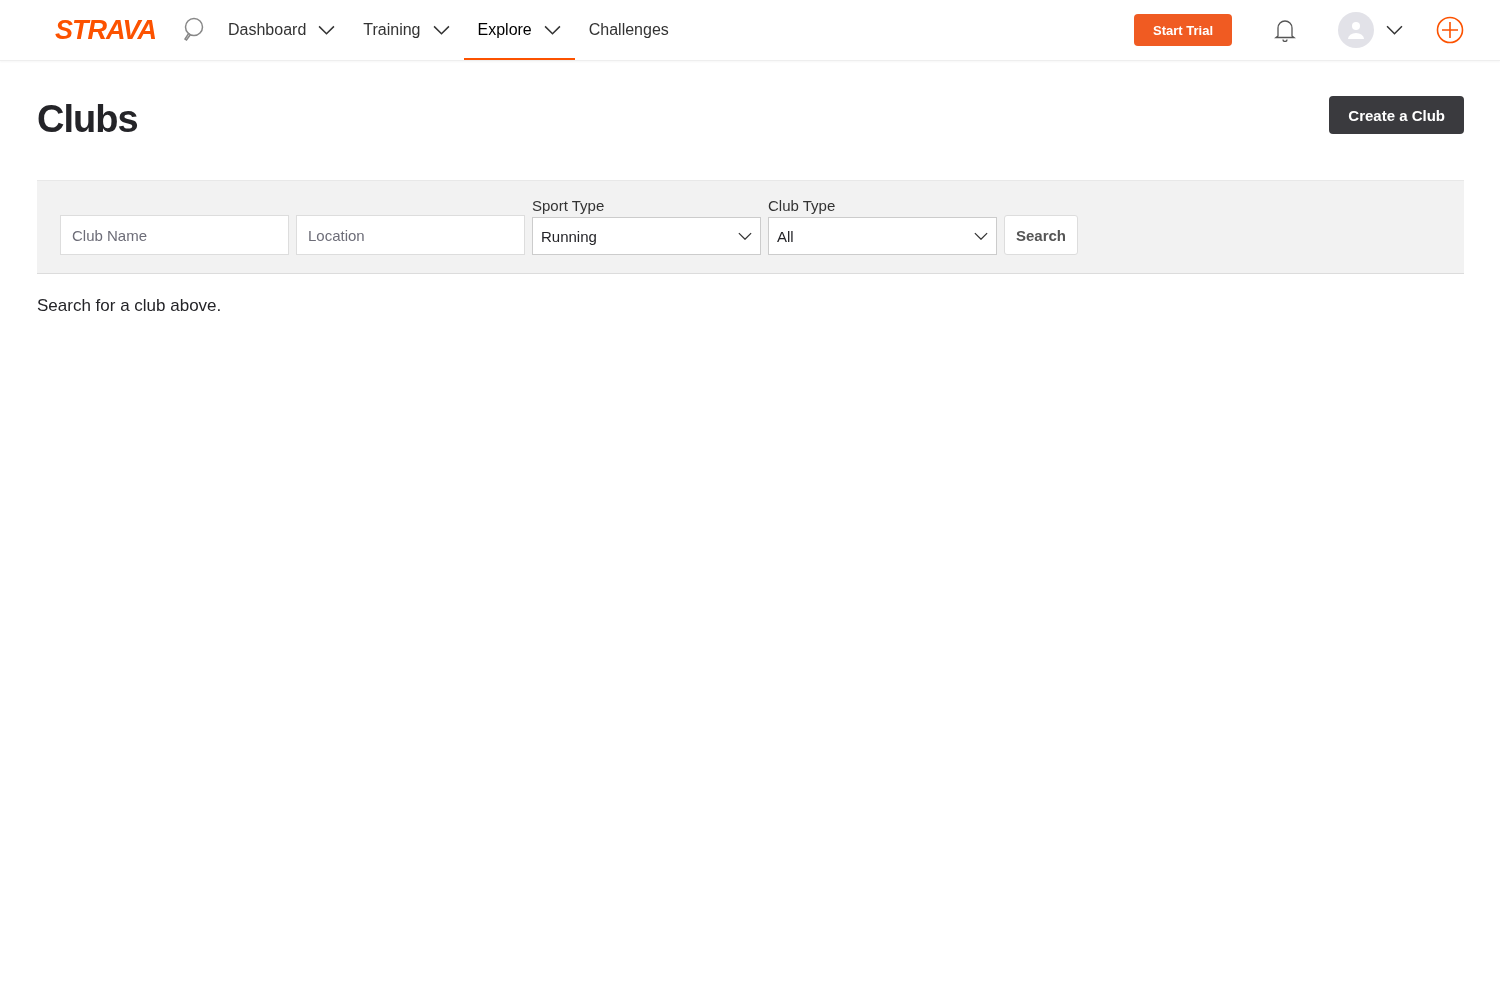  Describe the element at coordinates (882, 236) in the screenshot. I see `club-type-select: All` at that location.